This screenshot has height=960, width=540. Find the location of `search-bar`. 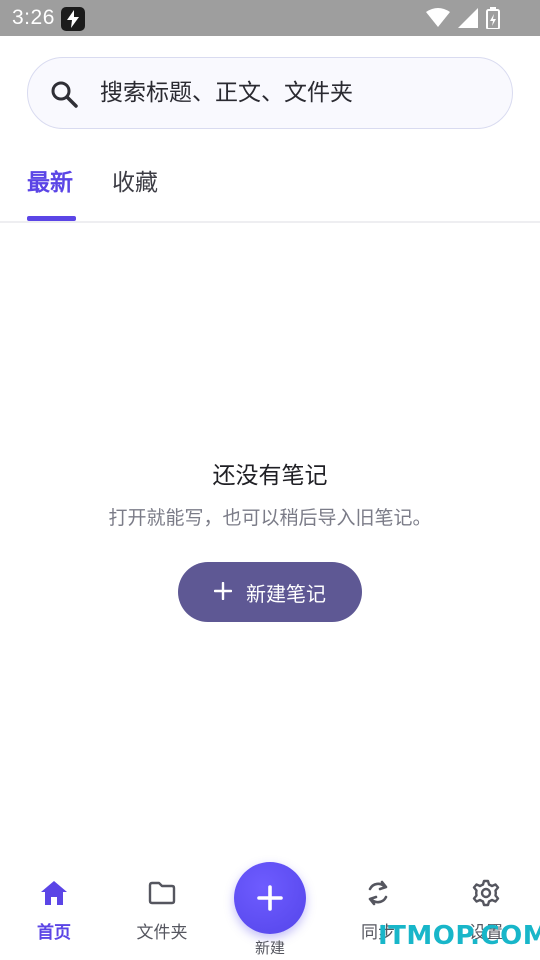

search-bar is located at coordinates (270, 93).